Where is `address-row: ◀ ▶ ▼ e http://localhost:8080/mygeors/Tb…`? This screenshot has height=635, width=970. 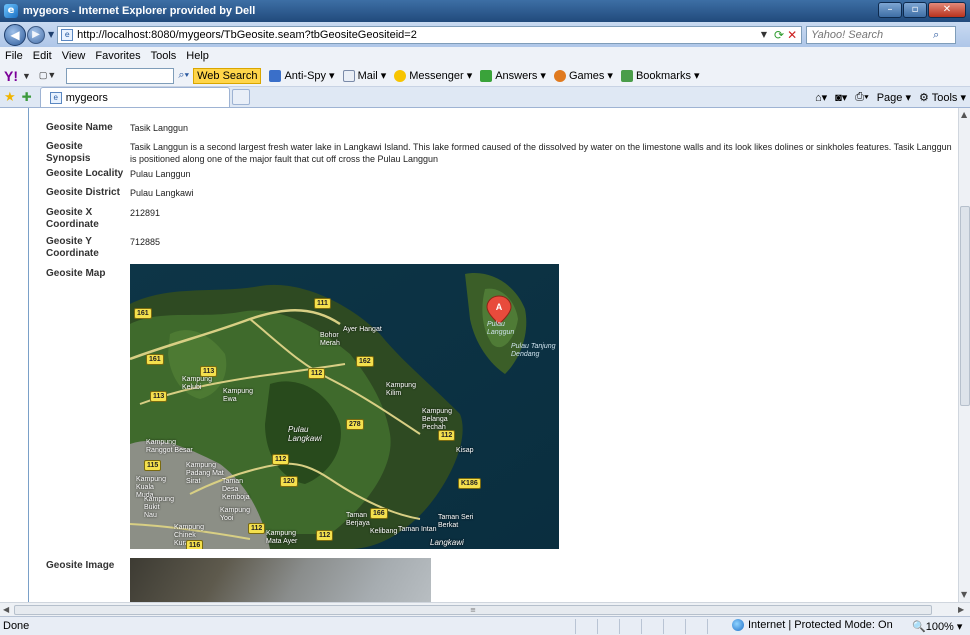
address-row: ◀ ▶ ▼ e http://localhost:8080/mygeors/Tb… is located at coordinates (485, 34).